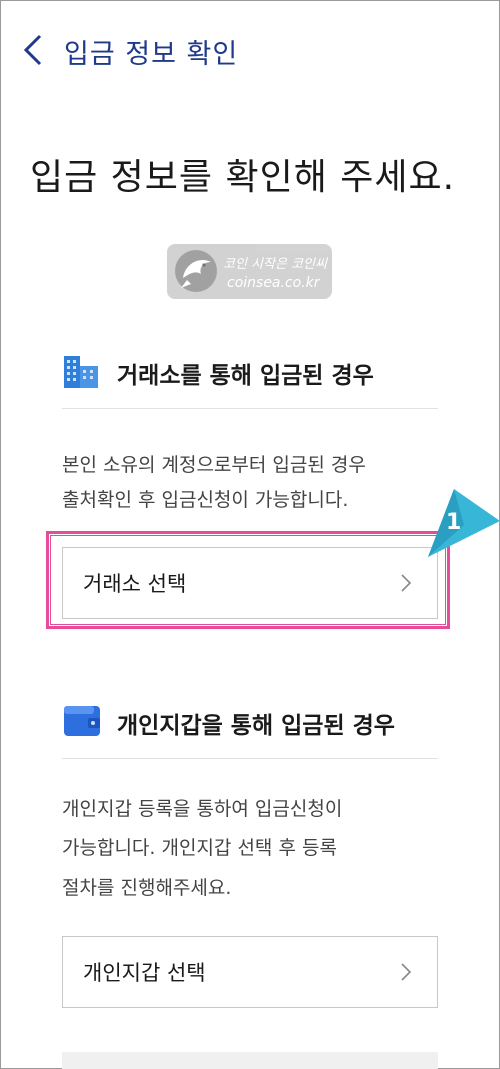 The height and width of the screenshot is (1069, 500). Describe the element at coordinates (196, 271) in the screenshot. I see `dolphin-logo-icon` at that location.